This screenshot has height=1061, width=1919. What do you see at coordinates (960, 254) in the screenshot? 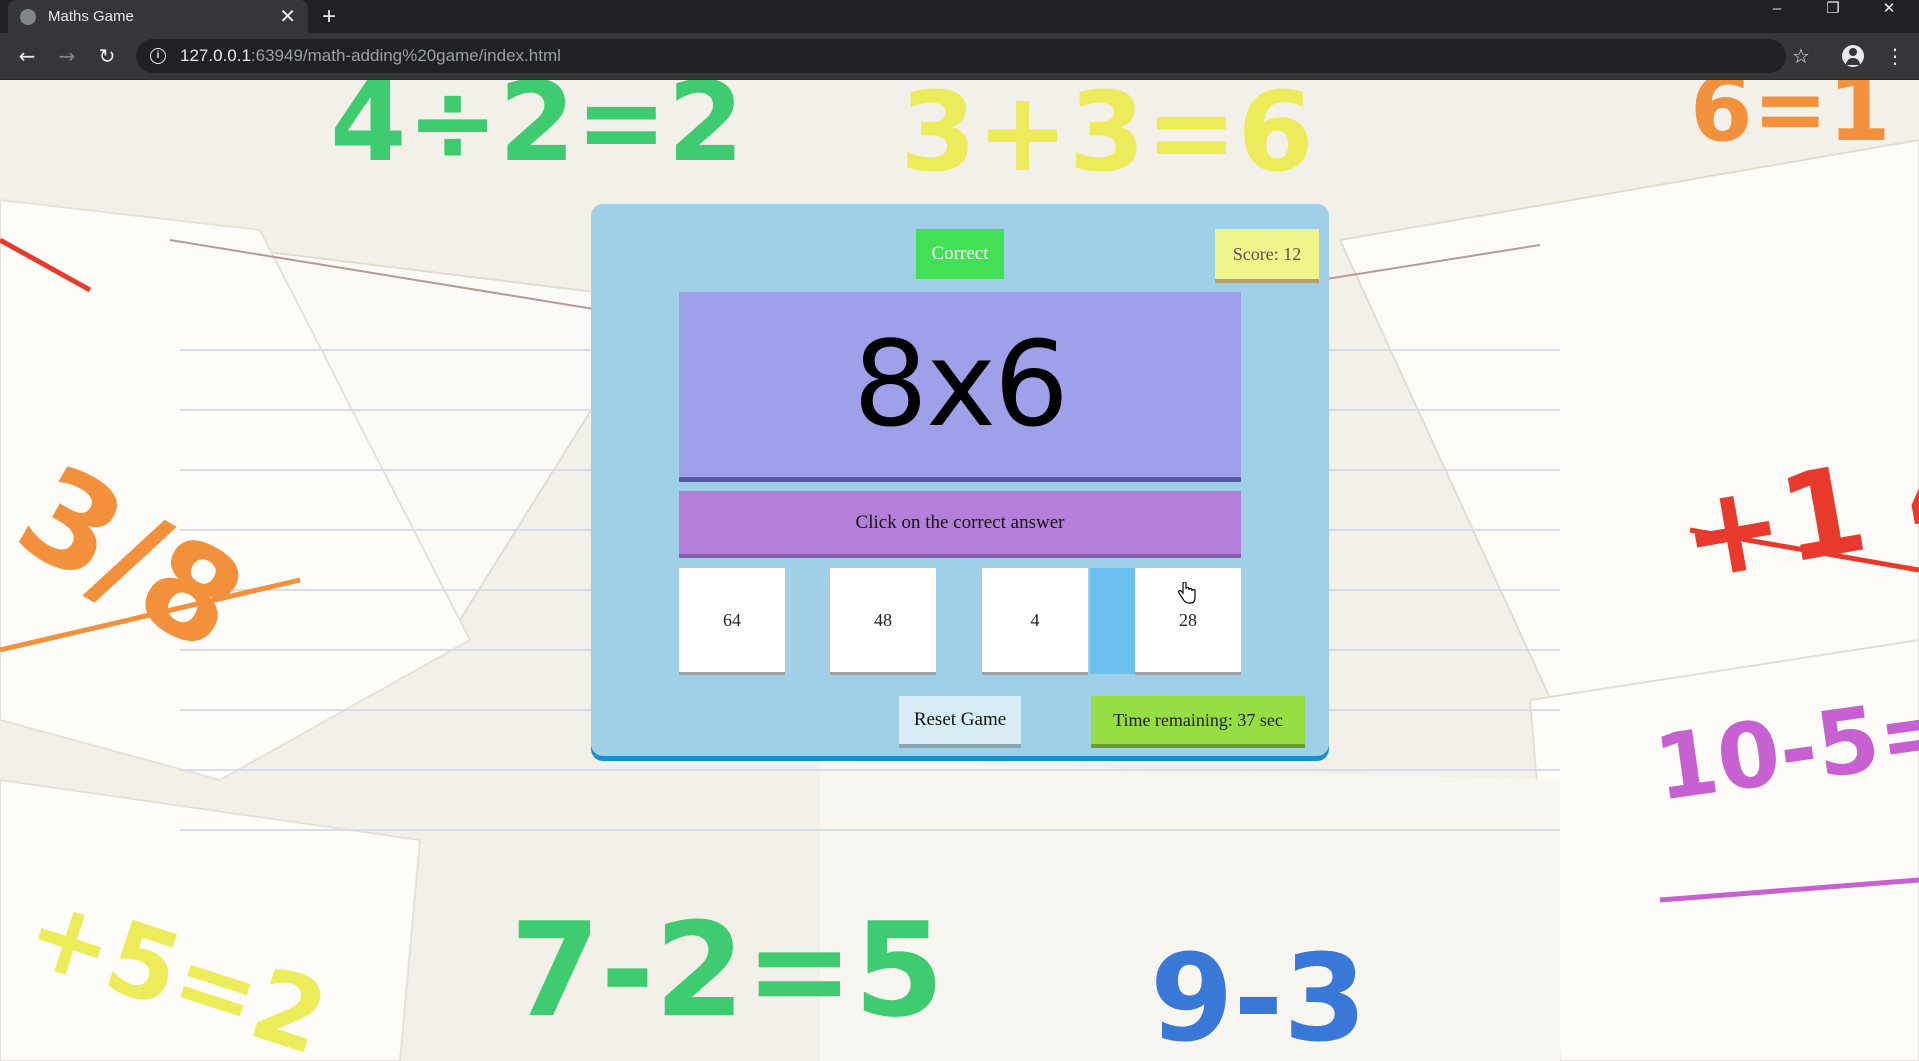
I see `correct-indicator: Correct` at bounding box center [960, 254].